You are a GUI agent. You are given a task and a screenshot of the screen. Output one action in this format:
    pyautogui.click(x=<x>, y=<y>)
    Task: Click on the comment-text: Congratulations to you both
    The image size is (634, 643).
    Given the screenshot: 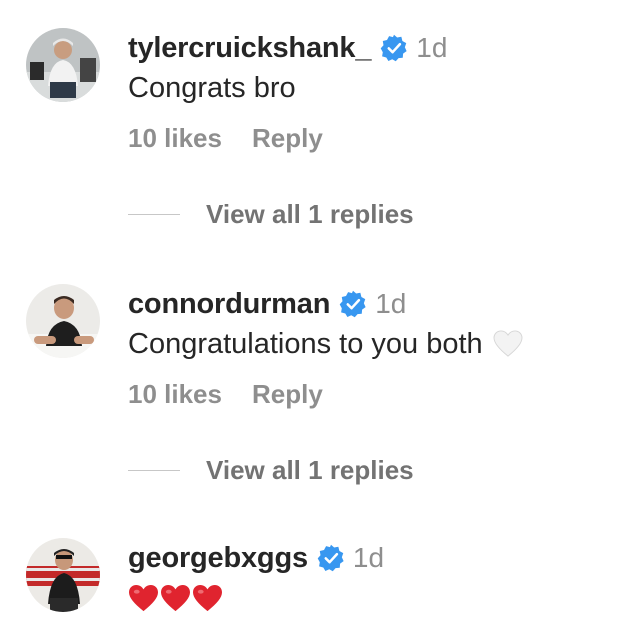 What is the action you would take?
    pyautogui.click(x=305, y=344)
    